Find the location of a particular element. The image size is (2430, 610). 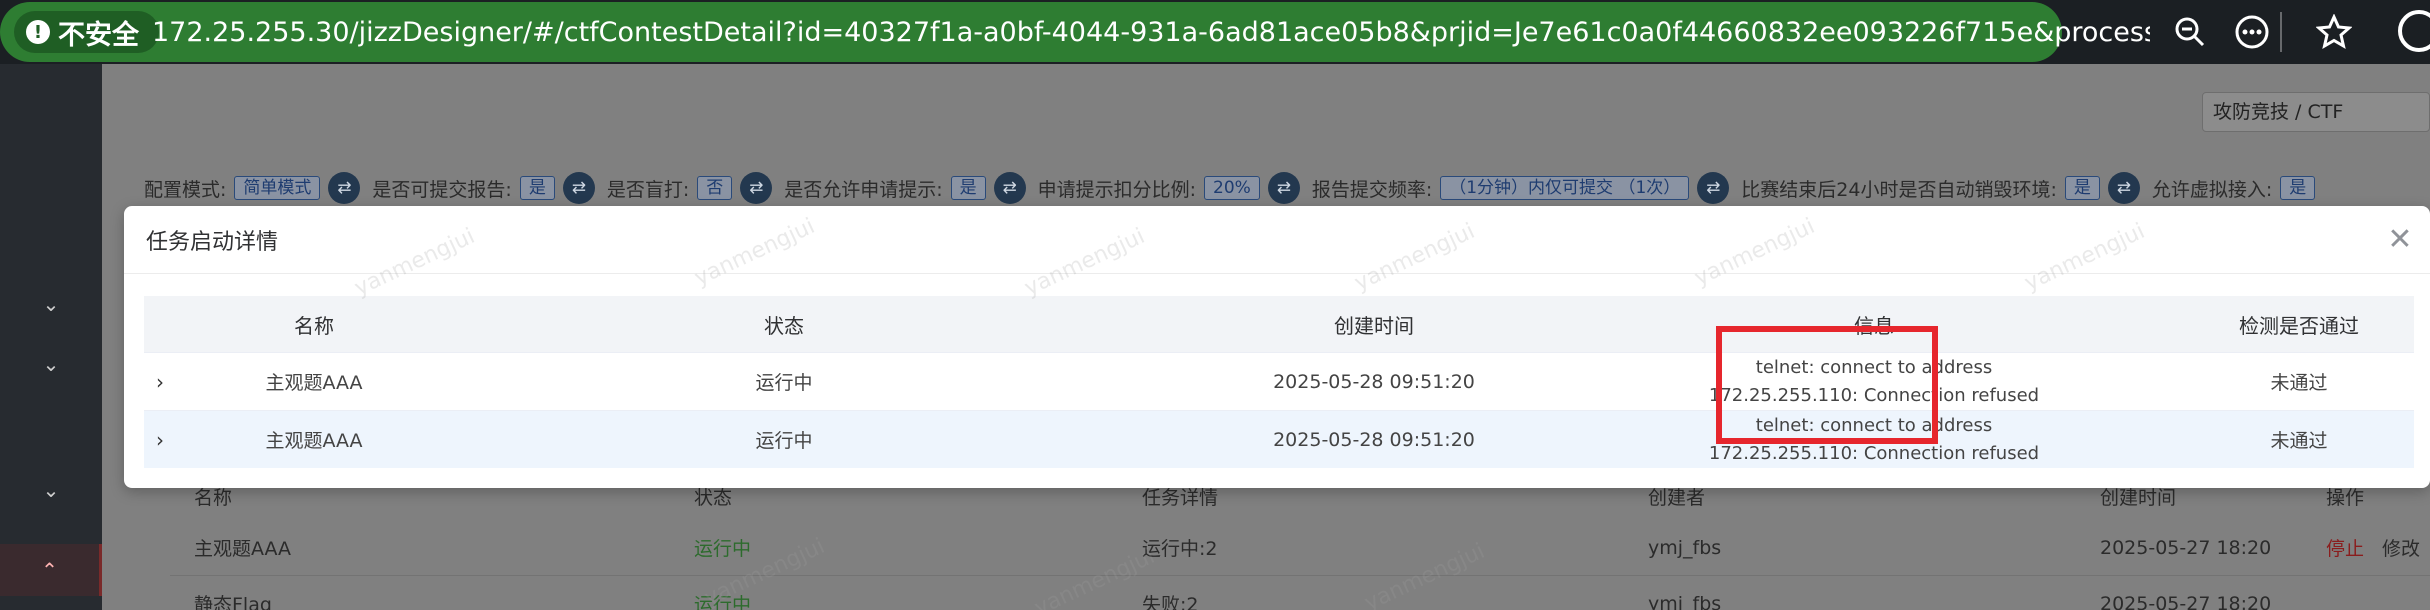

extensions-icon is located at coordinates (2414, 31).